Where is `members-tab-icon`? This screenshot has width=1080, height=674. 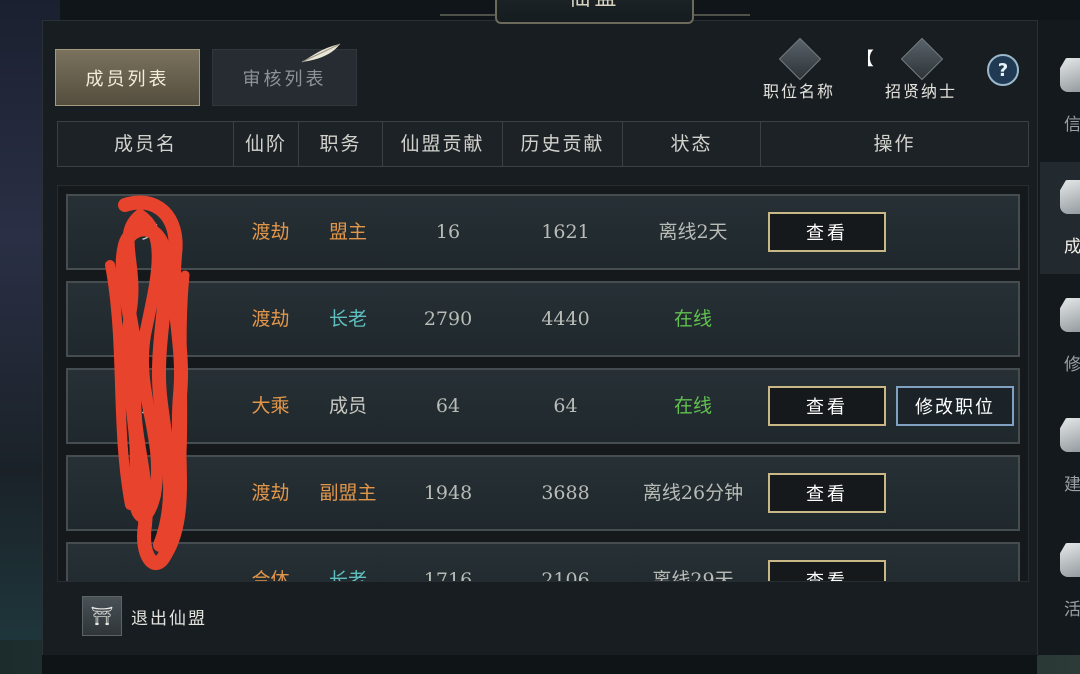
members-tab-icon is located at coordinates (1070, 197).